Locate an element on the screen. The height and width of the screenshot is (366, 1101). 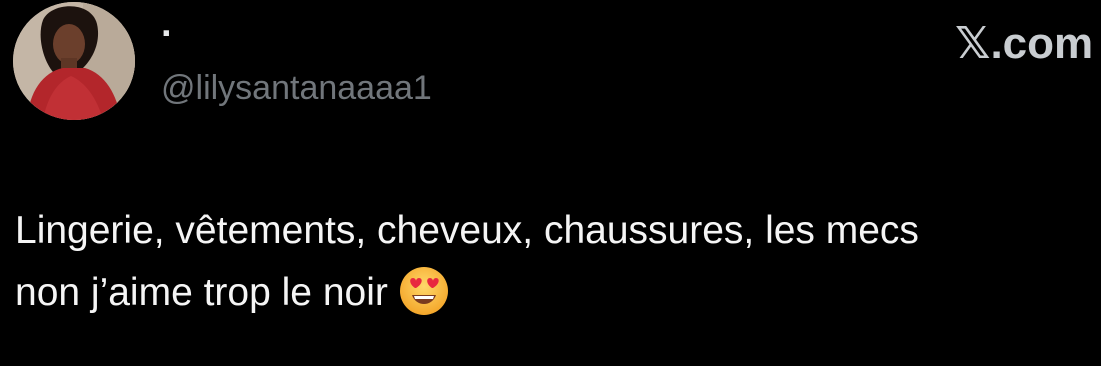
profile-photo-icon is located at coordinates (74, 61).